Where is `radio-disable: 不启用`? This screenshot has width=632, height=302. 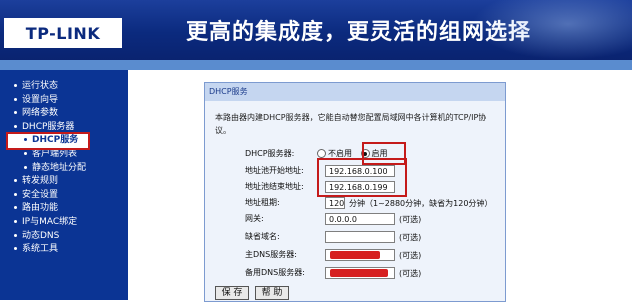
radio-disable: 不启用 is located at coordinates (334, 153).